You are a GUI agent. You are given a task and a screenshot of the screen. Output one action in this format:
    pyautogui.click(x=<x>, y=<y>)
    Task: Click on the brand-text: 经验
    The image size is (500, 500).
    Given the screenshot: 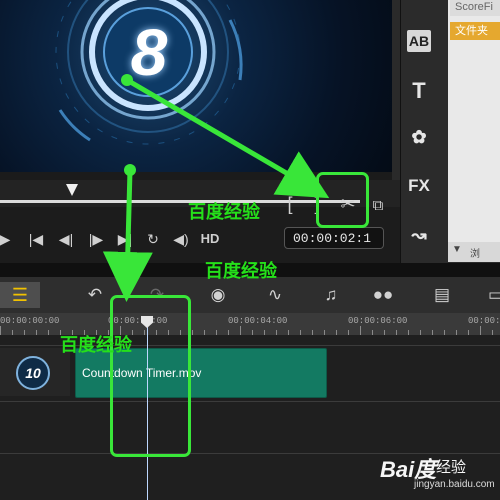 What is the action you would take?
    pyautogui.click(x=451, y=467)
    